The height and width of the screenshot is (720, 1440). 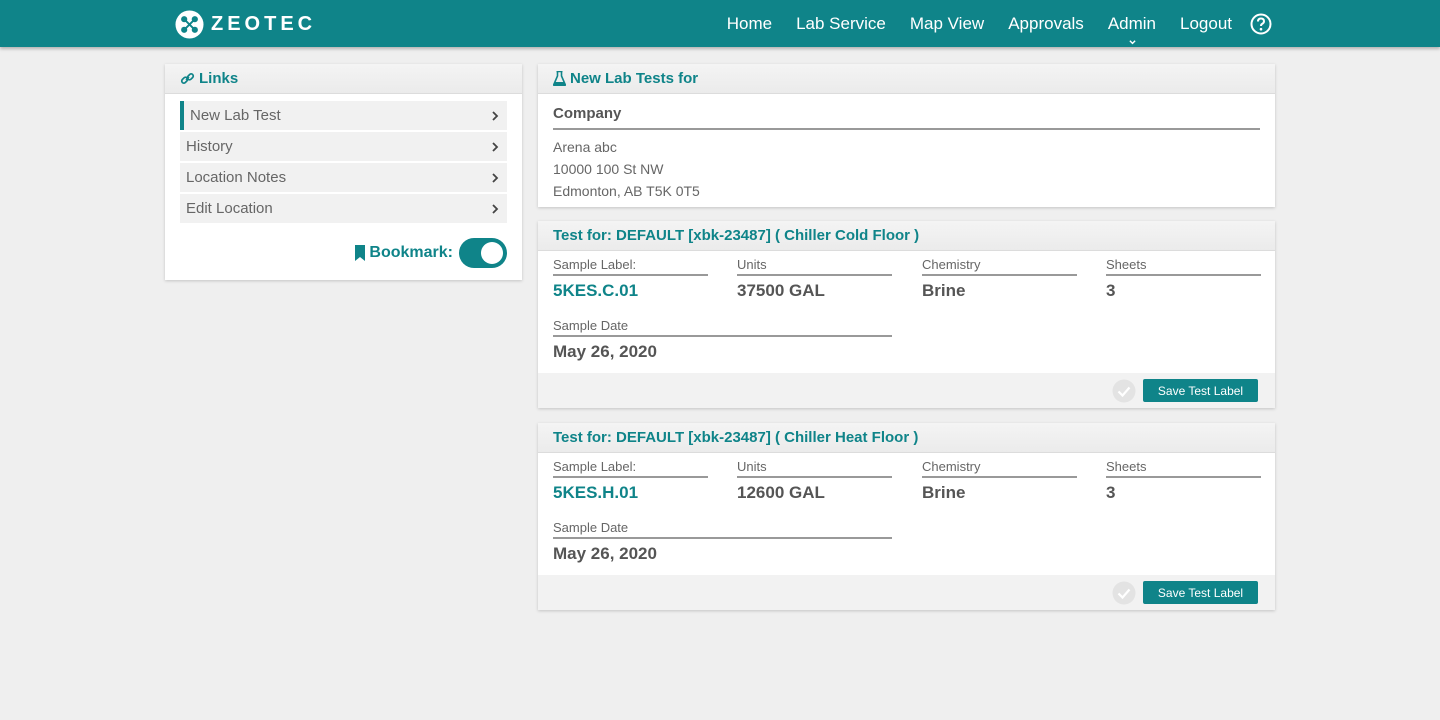 I want to click on link-label: New Lab Test, so click(x=235, y=115).